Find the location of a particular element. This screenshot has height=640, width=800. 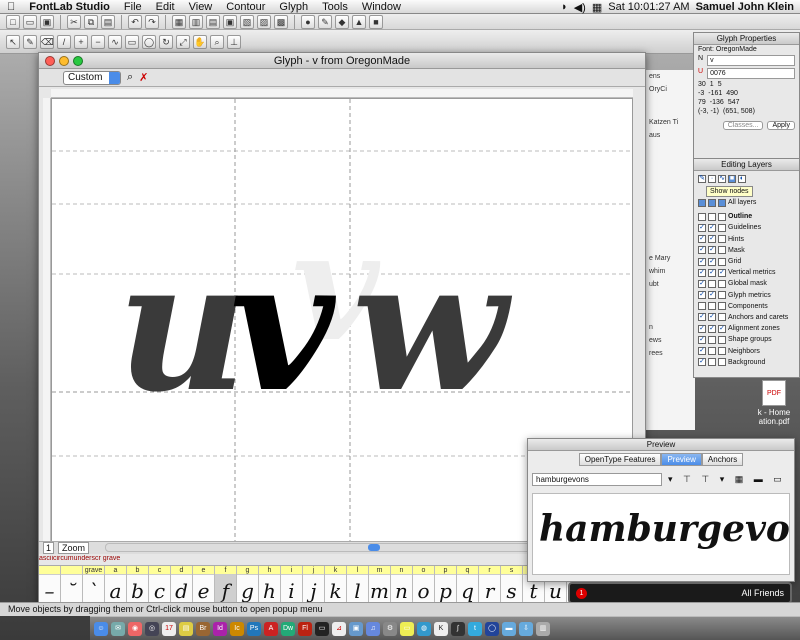

node-icon: · is located at coordinates (712, 179).